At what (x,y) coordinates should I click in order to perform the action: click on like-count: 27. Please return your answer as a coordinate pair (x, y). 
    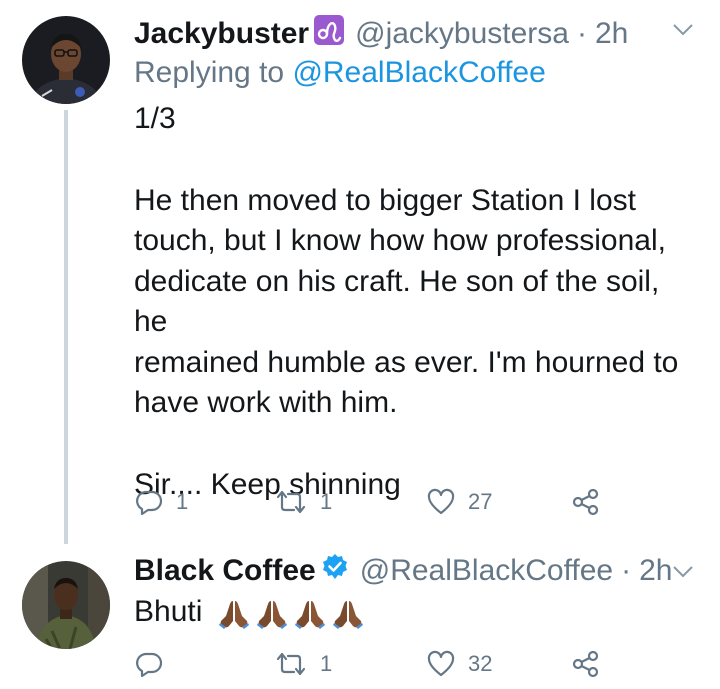
    Looking at the image, I should click on (480, 501).